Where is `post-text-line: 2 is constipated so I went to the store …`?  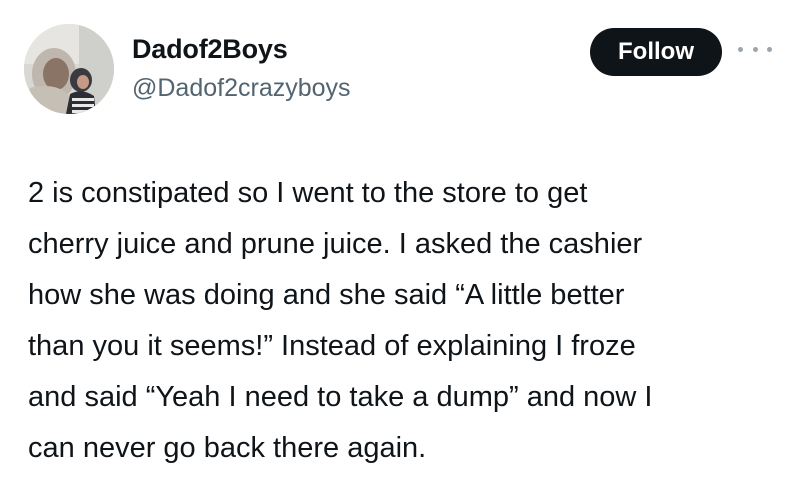
post-text-line: 2 is constipated so I went to the store … is located at coordinates (308, 193).